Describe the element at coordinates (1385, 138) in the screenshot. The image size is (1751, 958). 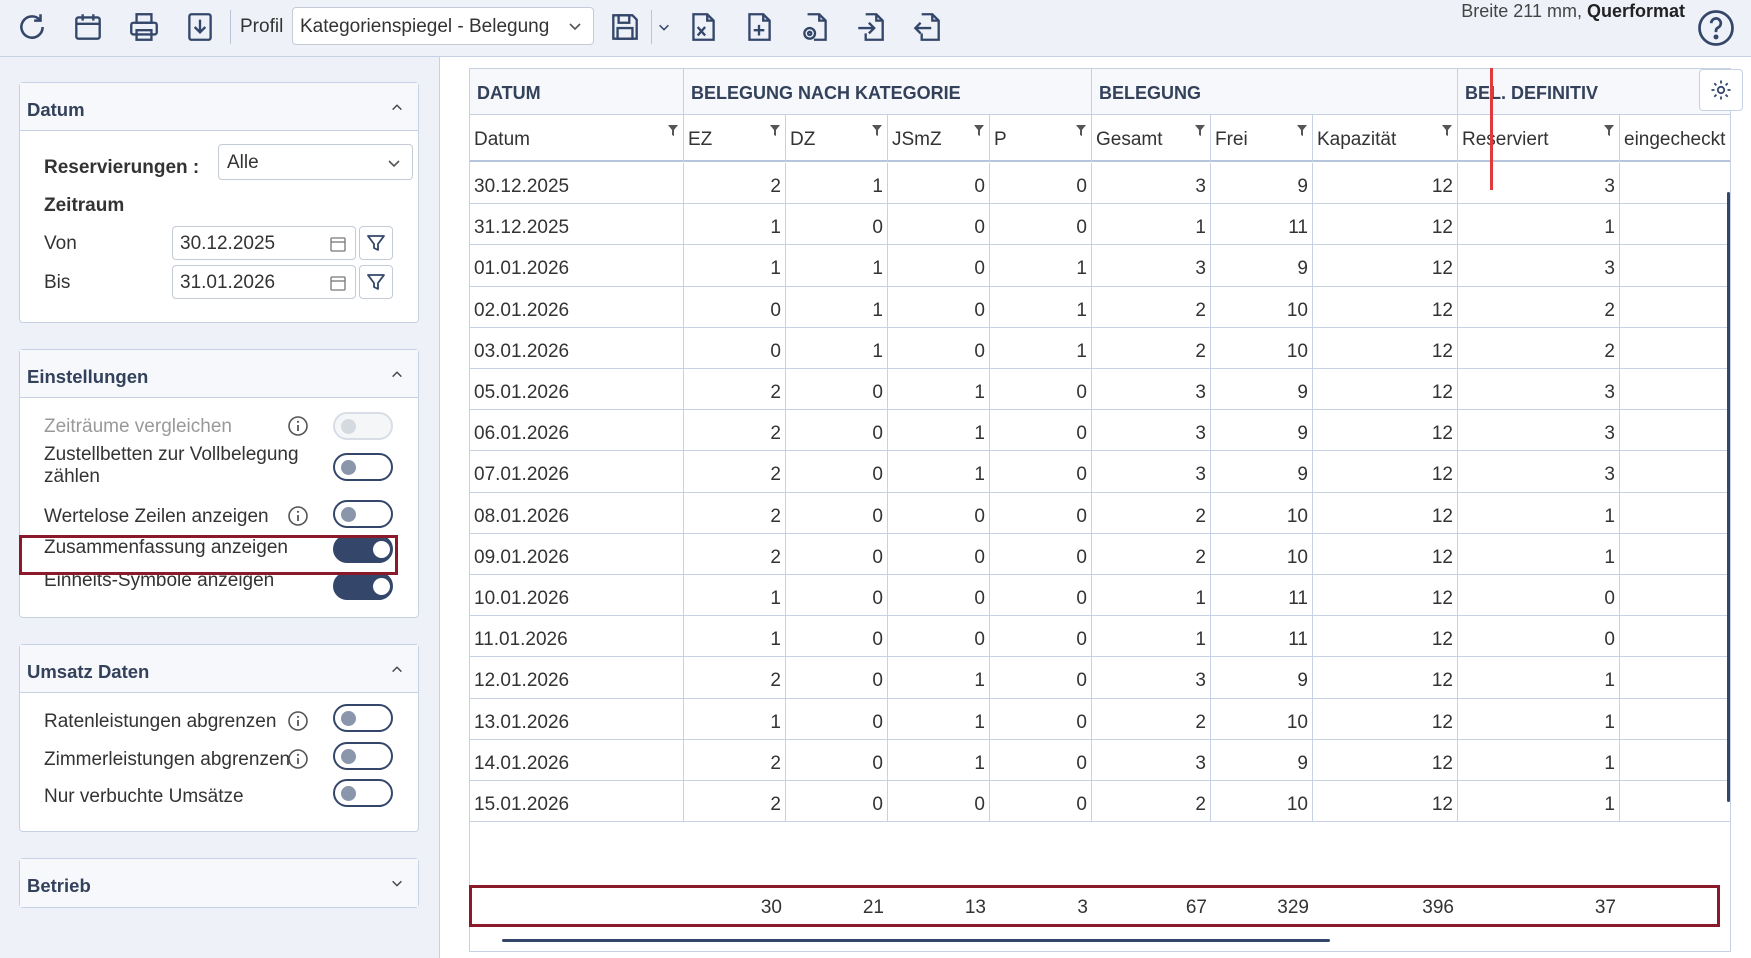
I see `column-header-7: Kapazität` at that location.